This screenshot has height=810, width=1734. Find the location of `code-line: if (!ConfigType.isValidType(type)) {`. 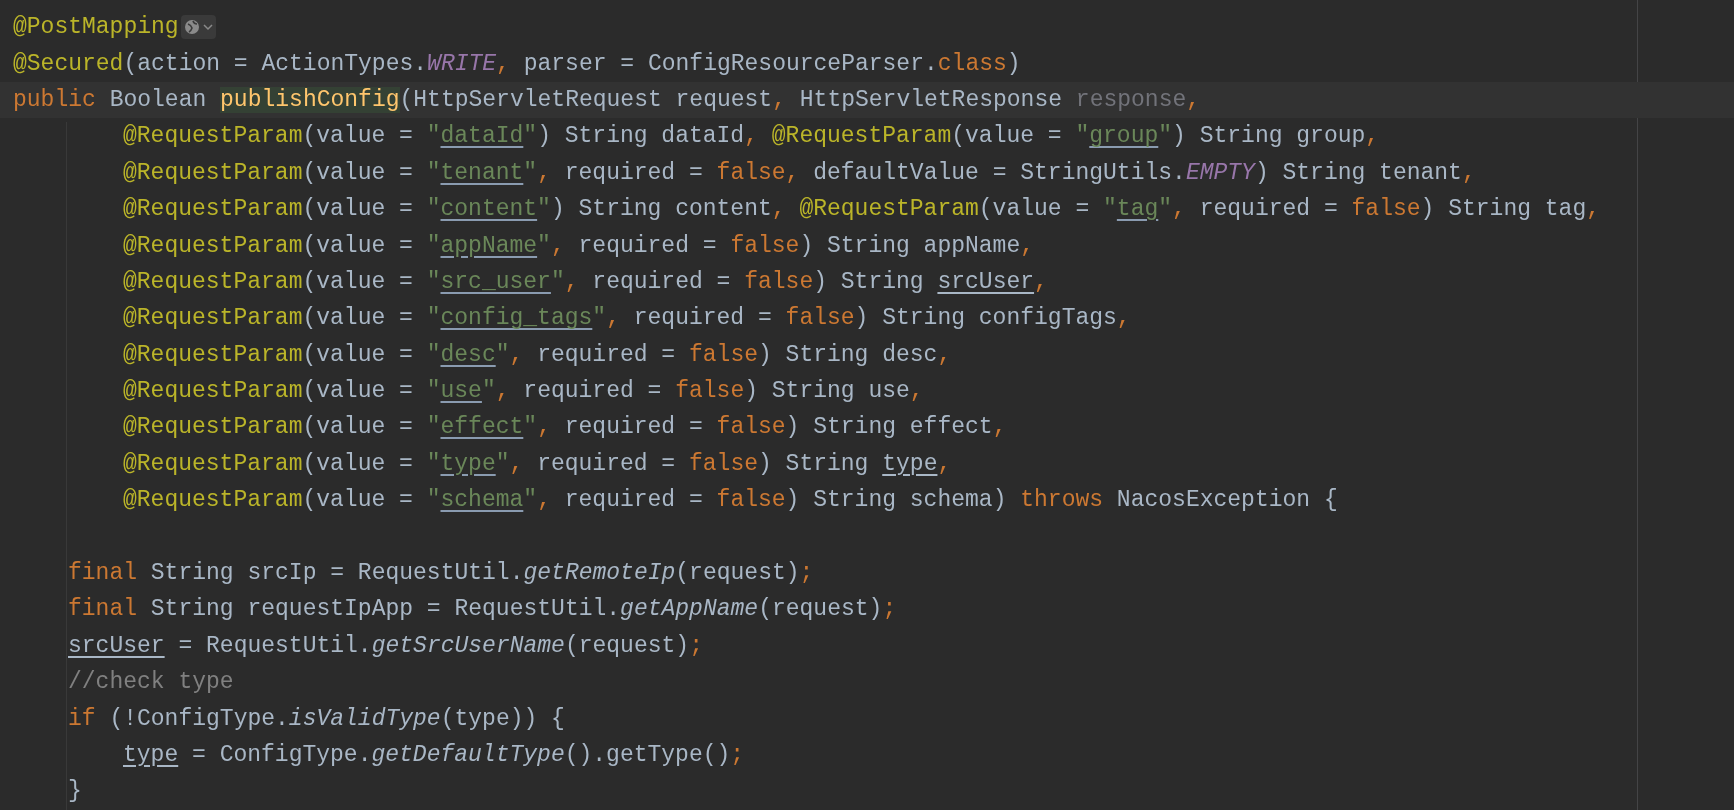

code-line: if (!ConfigType.isValidType(type)) { is located at coordinates (316, 719).